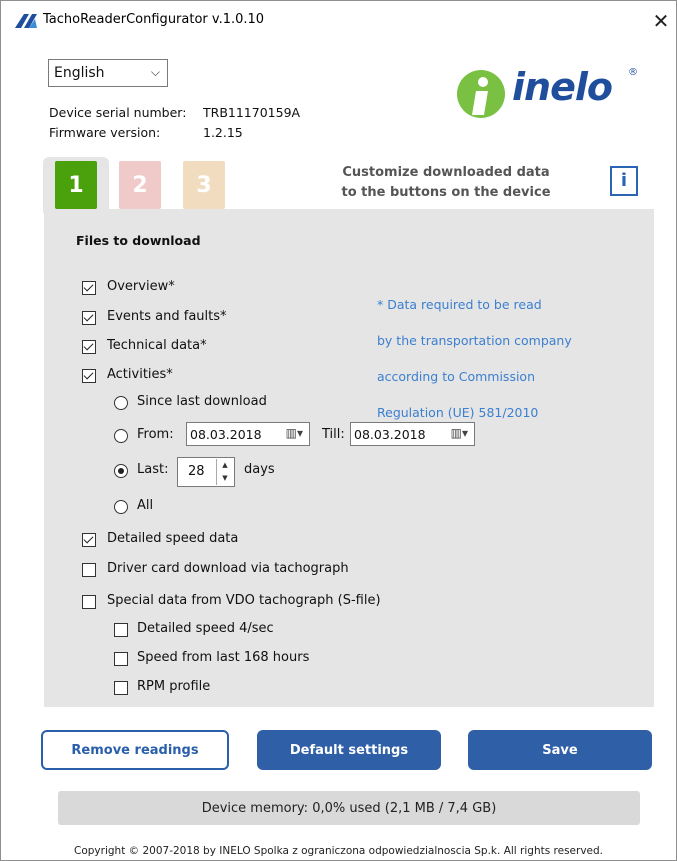  What do you see at coordinates (338, 21) in the screenshot?
I see `title-bar: TachoReaderConfigurator v.1.0.10 ✕` at bounding box center [338, 21].